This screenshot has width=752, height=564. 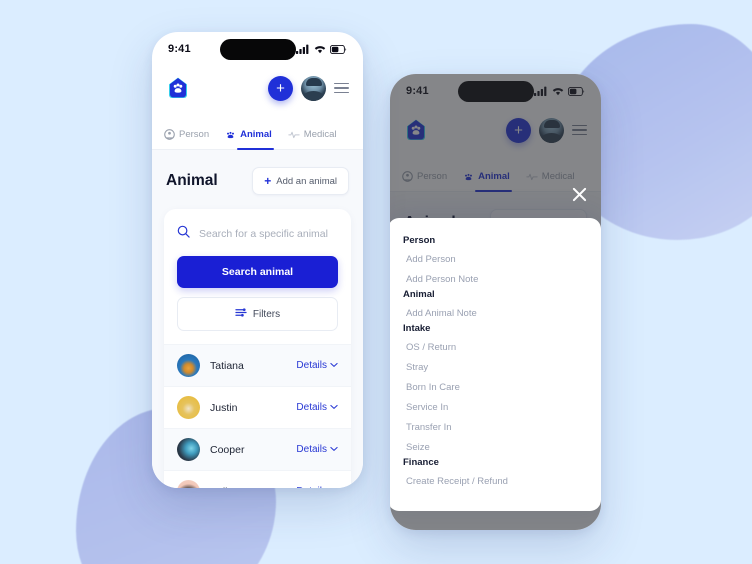 I want to click on cellular-signal-icon, so click(x=303, y=49).